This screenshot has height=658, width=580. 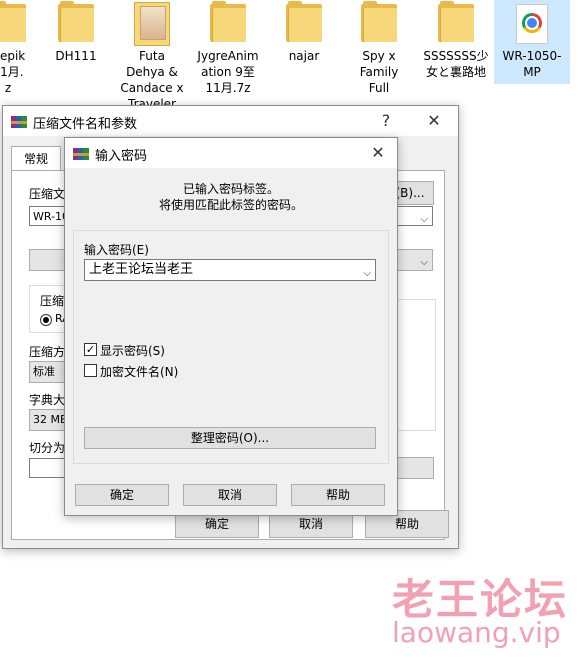 What do you see at coordinates (152, 24) in the screenshot?
I see `folder-thumbnail-icon` at bounding box center [152, 24].